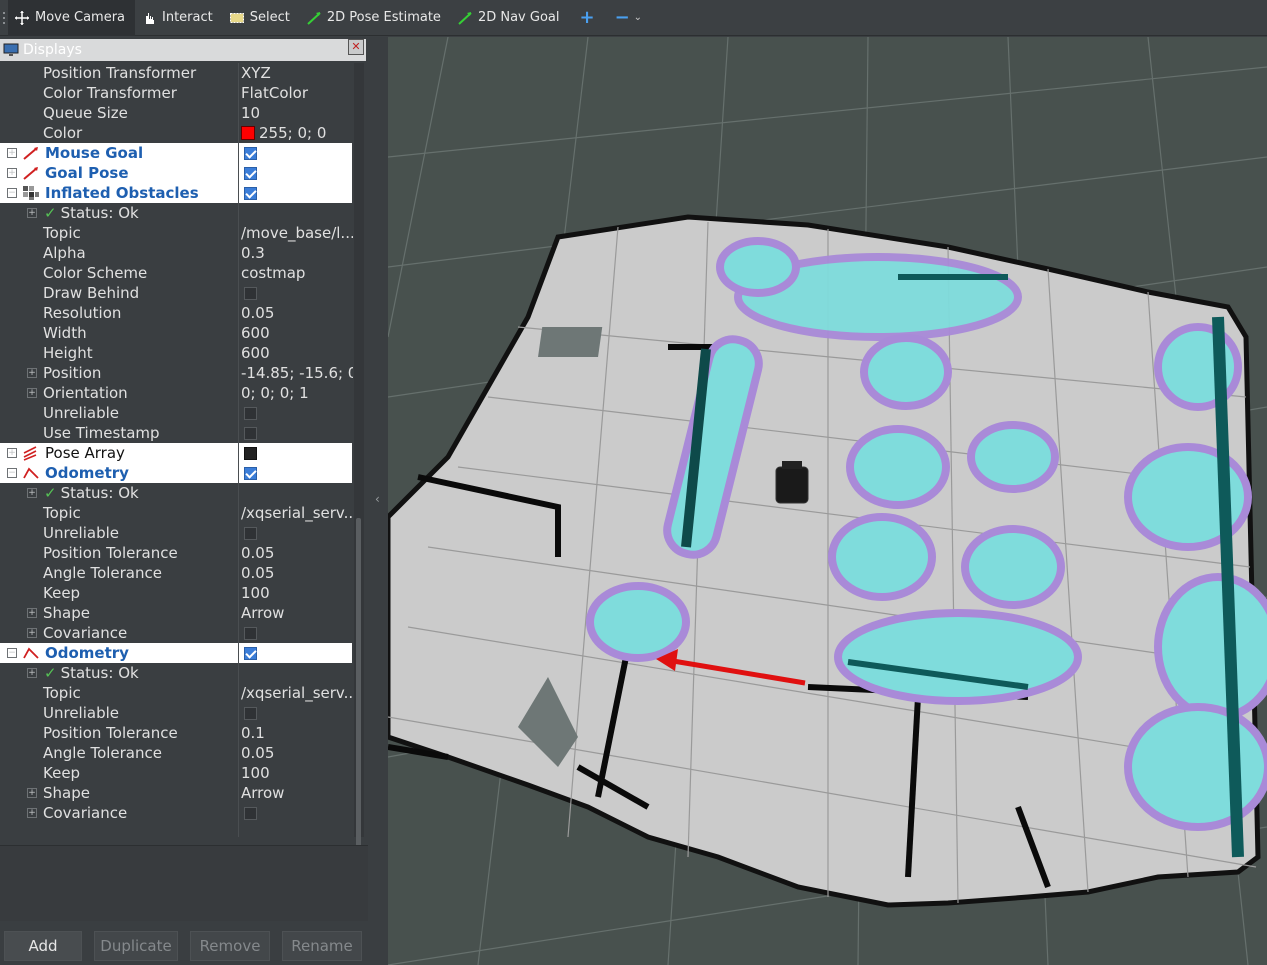  What do you see at coordinates (176, 153) in the screenshot?
I see `tree-row: + Mouse Goal` at bounding box center [176, 153].